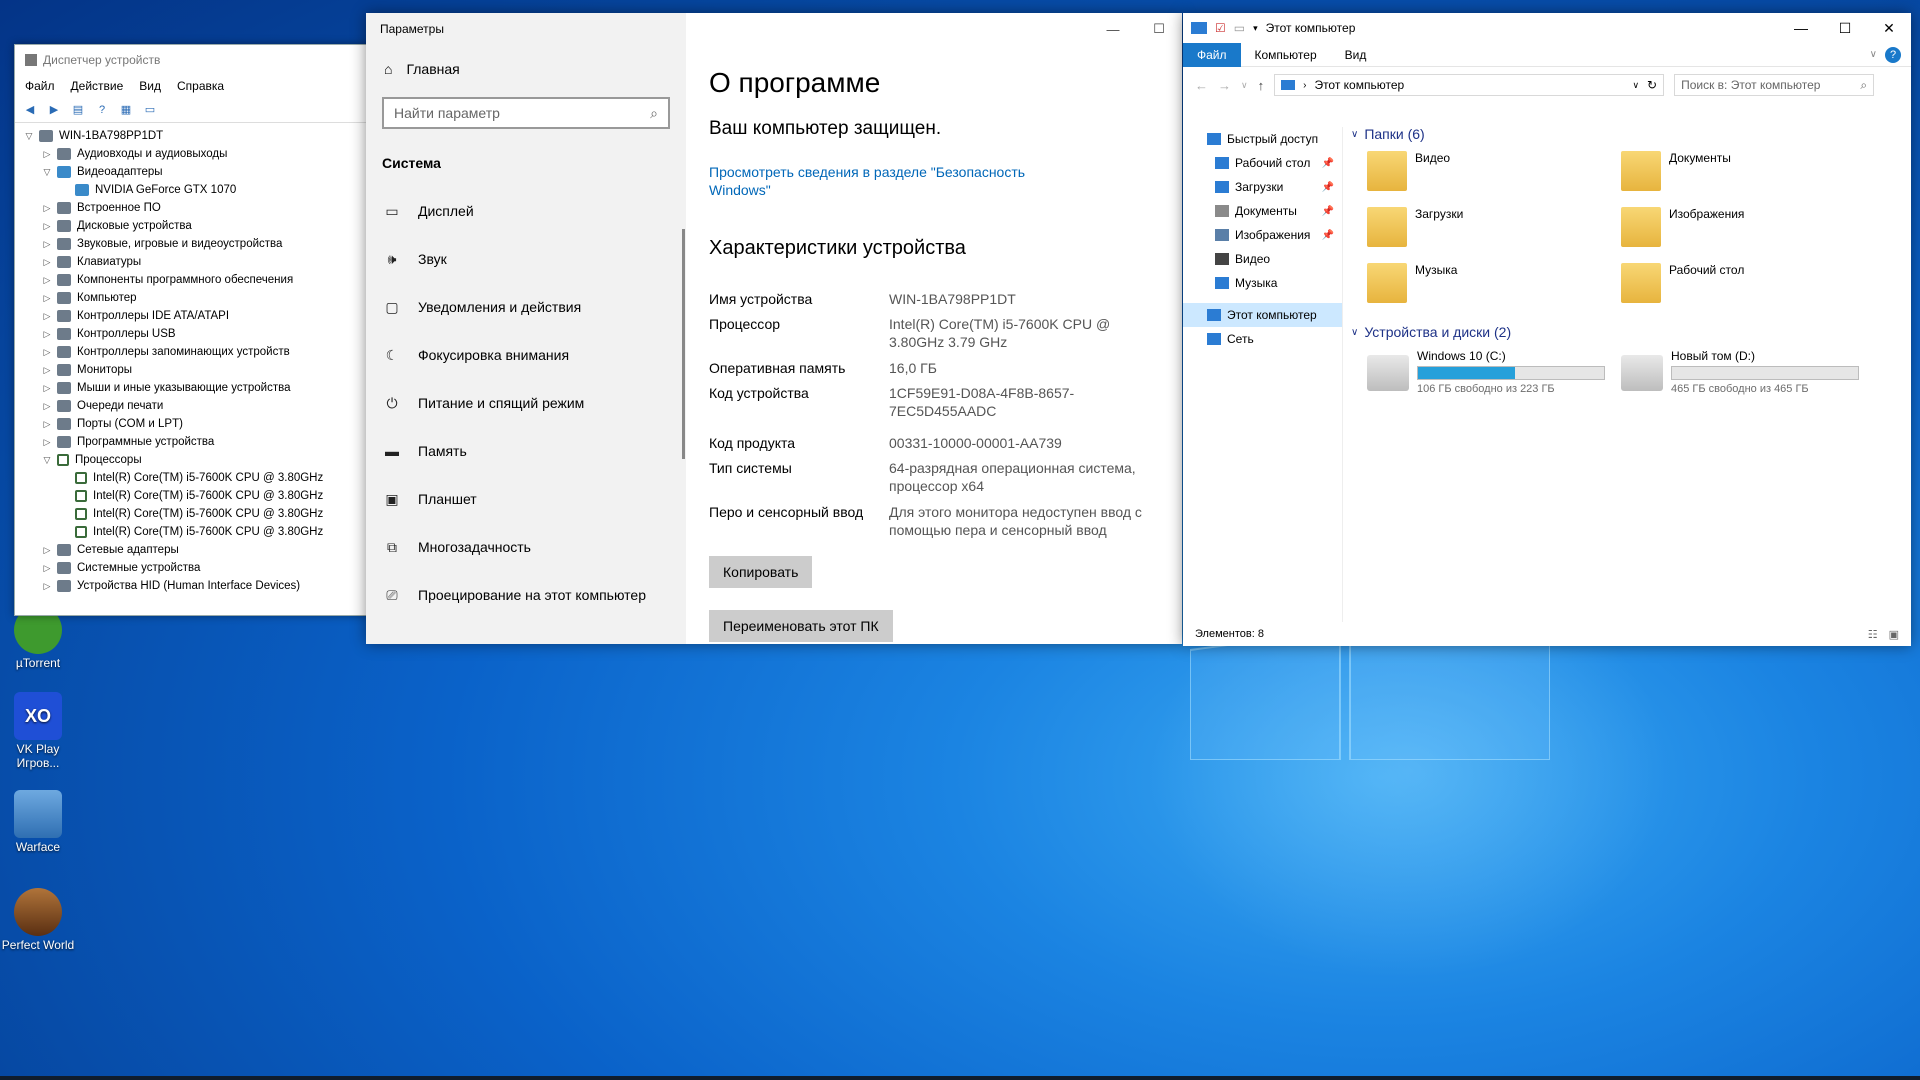  I want to click on menu-help: Справка, so click(200, 86).